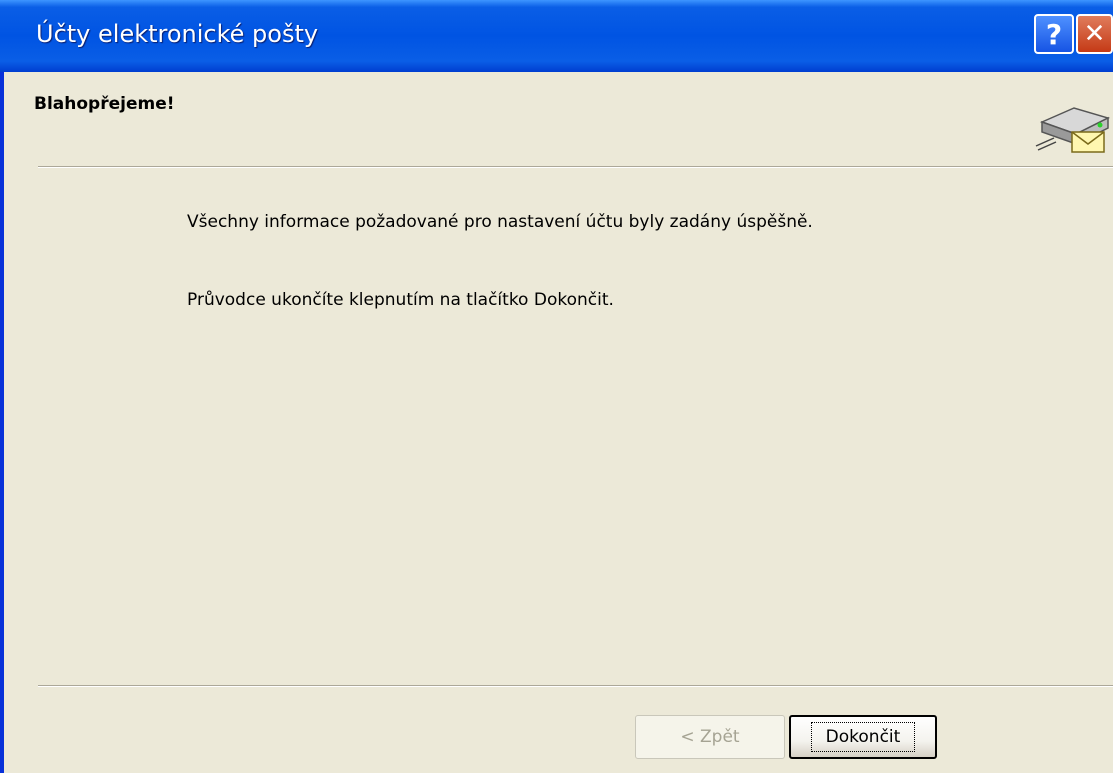 The image size is (1113, 773). I want to click on back-button: < Zpět, so click(710, 737).